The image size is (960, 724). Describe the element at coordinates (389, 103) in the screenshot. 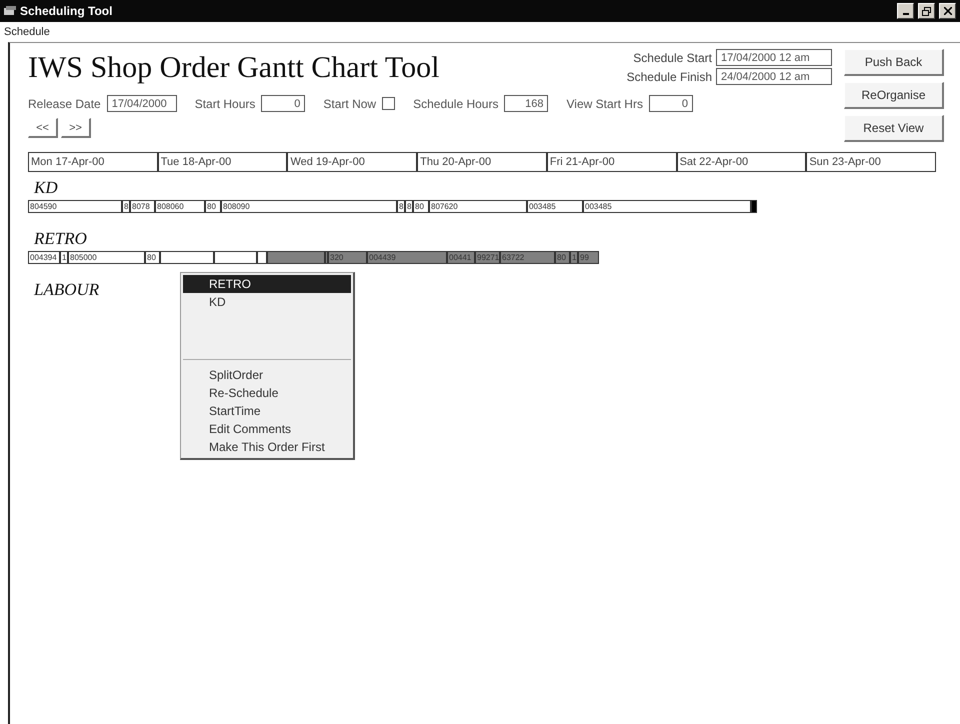

I see `checkbox` at that location.